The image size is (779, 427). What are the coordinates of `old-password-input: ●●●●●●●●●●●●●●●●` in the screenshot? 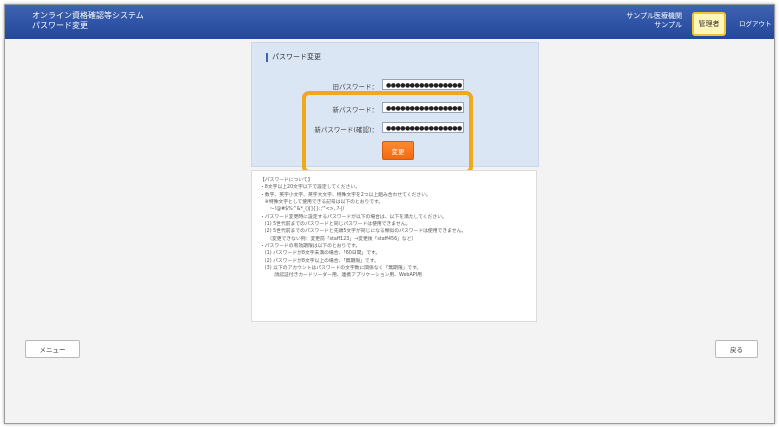 It's located at (423, 84).